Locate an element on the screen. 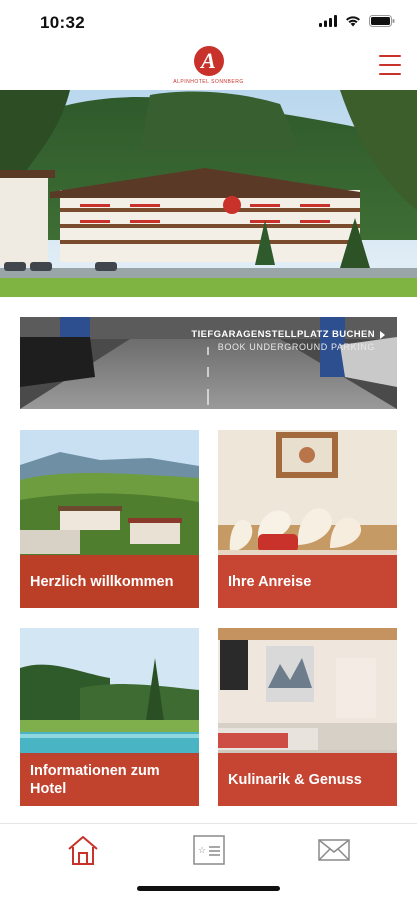  tile-caption: Ihre Anreise is located at coordinates (307, 581).